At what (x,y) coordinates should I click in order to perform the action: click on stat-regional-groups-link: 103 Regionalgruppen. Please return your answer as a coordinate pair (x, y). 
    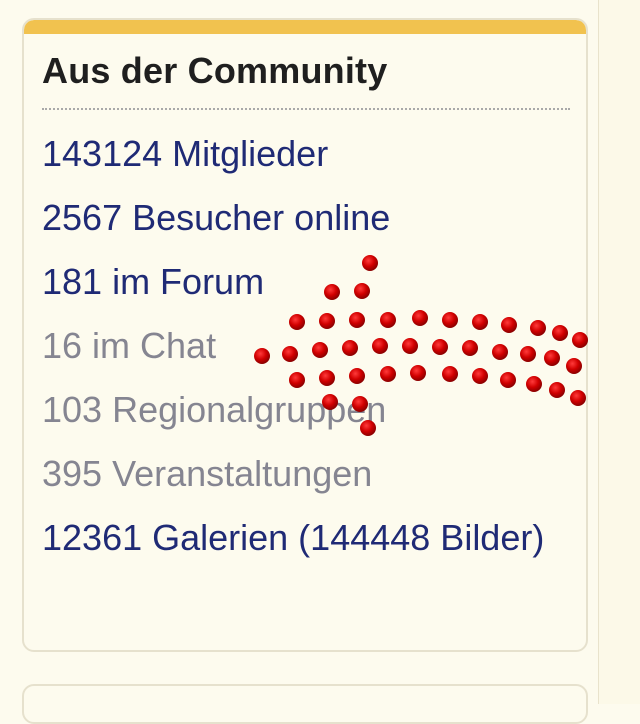
    Looking at the image, I should click on (307, 420).